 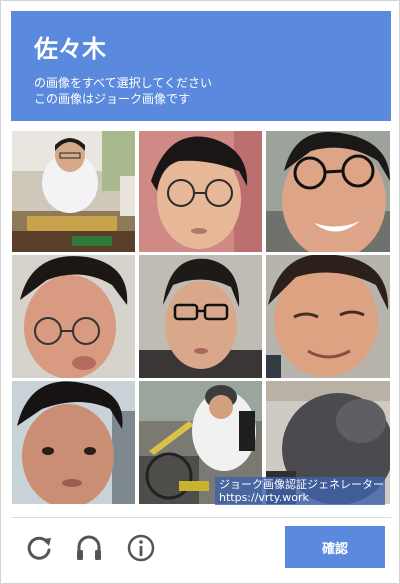 What do you see at coordinates (141, 548) in the screenshot?
I see `info-icon` at bounding box center [141, 548].